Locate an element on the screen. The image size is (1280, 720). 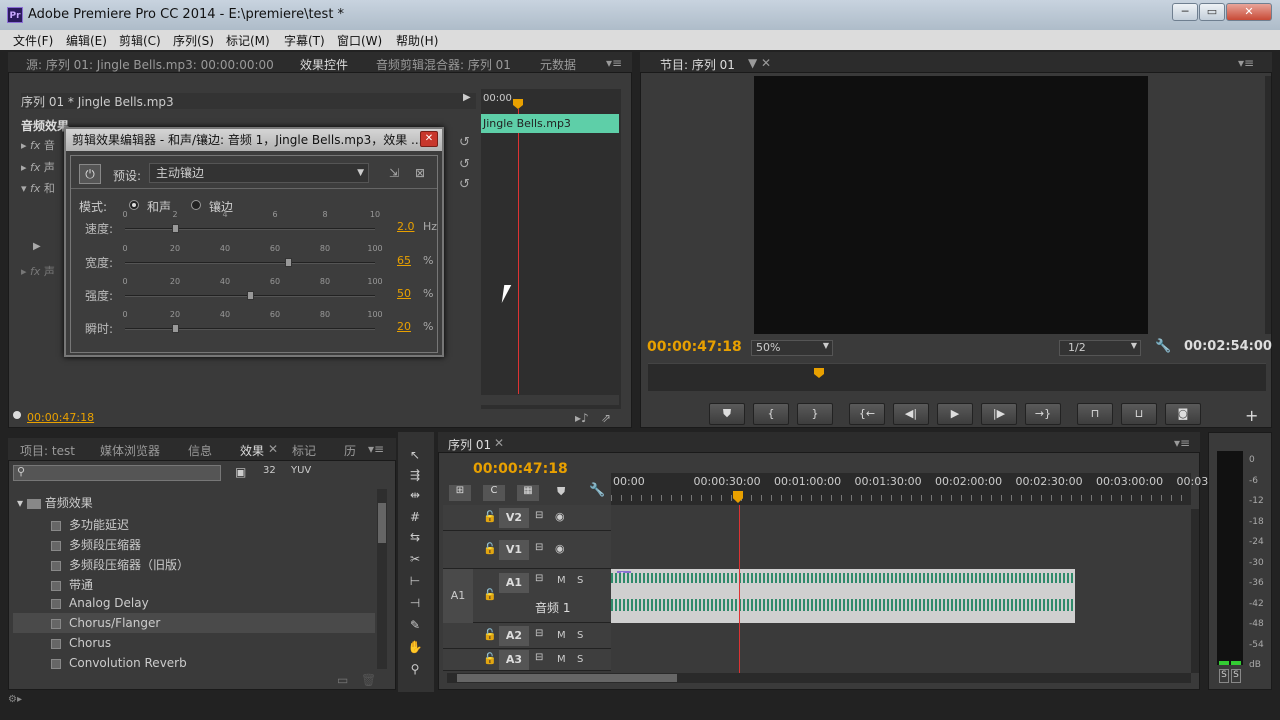
go-to-in-icon: {← is located at coordinates (867, 414).